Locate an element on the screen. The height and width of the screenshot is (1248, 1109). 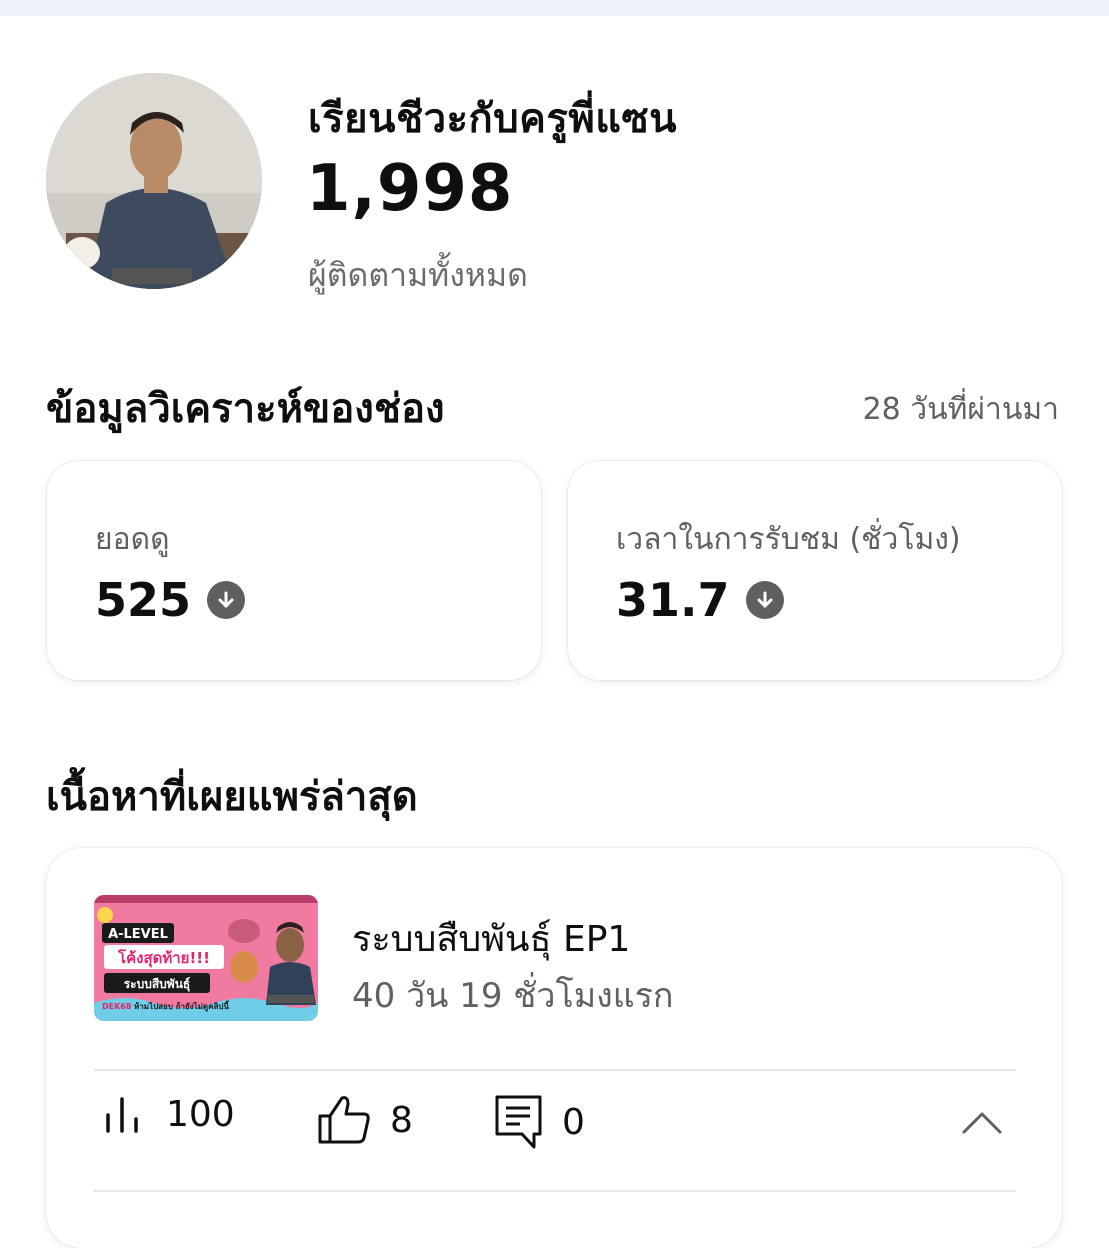
views-metric: 100 is located at coordinates (169, 1114).